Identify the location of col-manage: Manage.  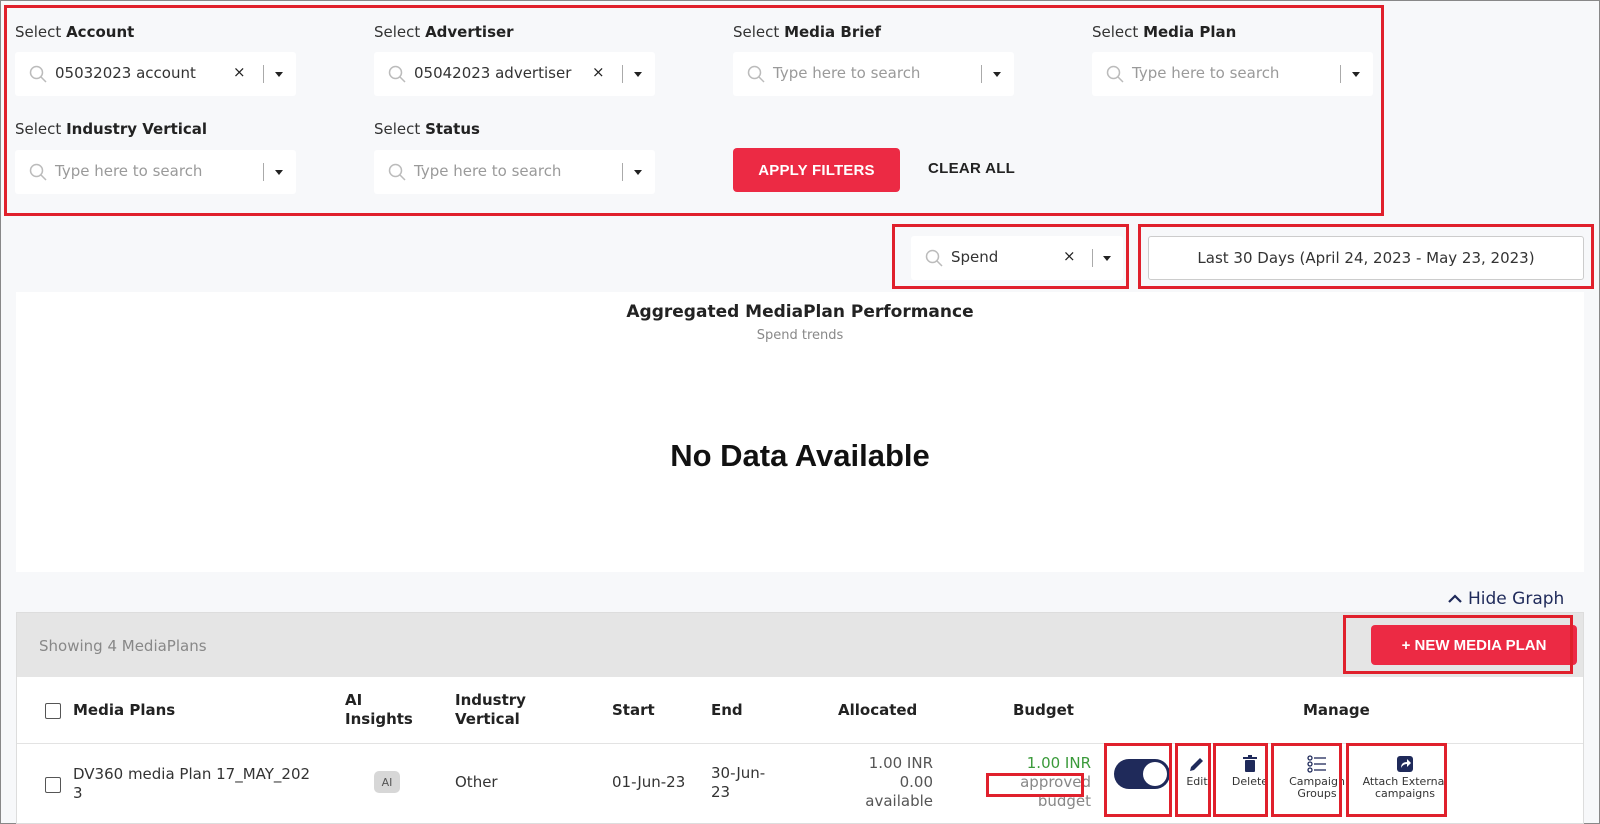
(1336, 710).